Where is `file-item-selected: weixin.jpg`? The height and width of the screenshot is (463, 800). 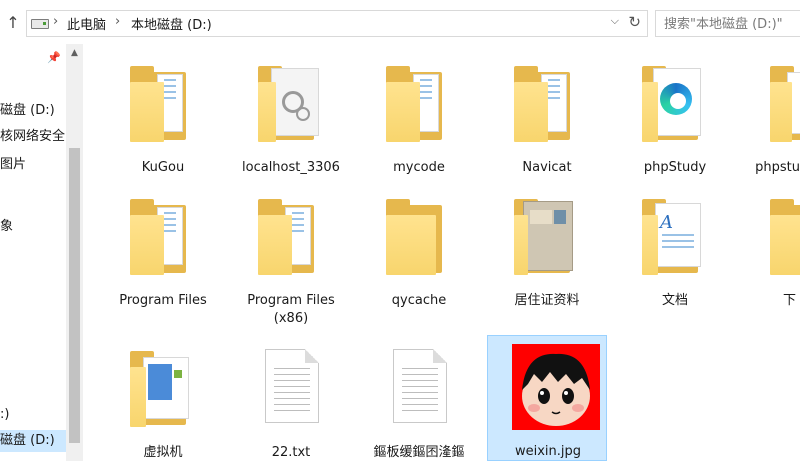 file-item-selected: weixin.jpg is located at coordinates (547, 398).